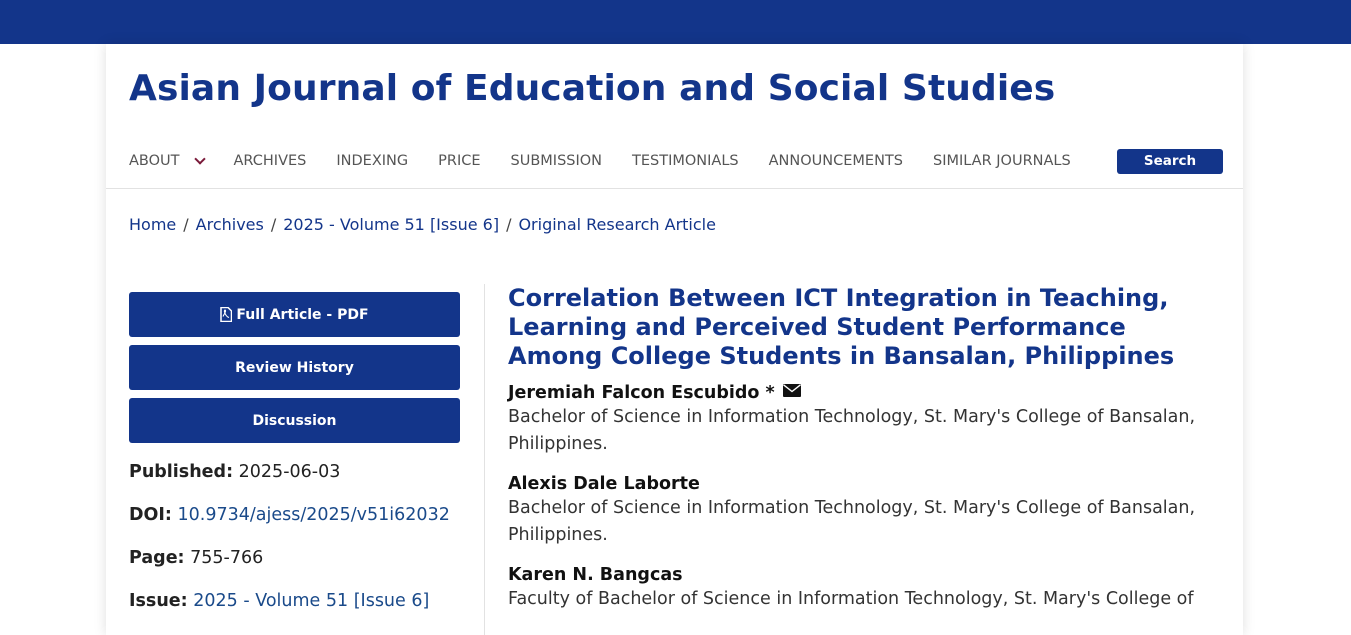 The width and height of the screenshot is (1351, 635). What do you see at coordinates (311, 601) in the screenshot?
I see `issue-link: 2025 - Volume 51 [Issue 6]` at bounding box center [311, 601].